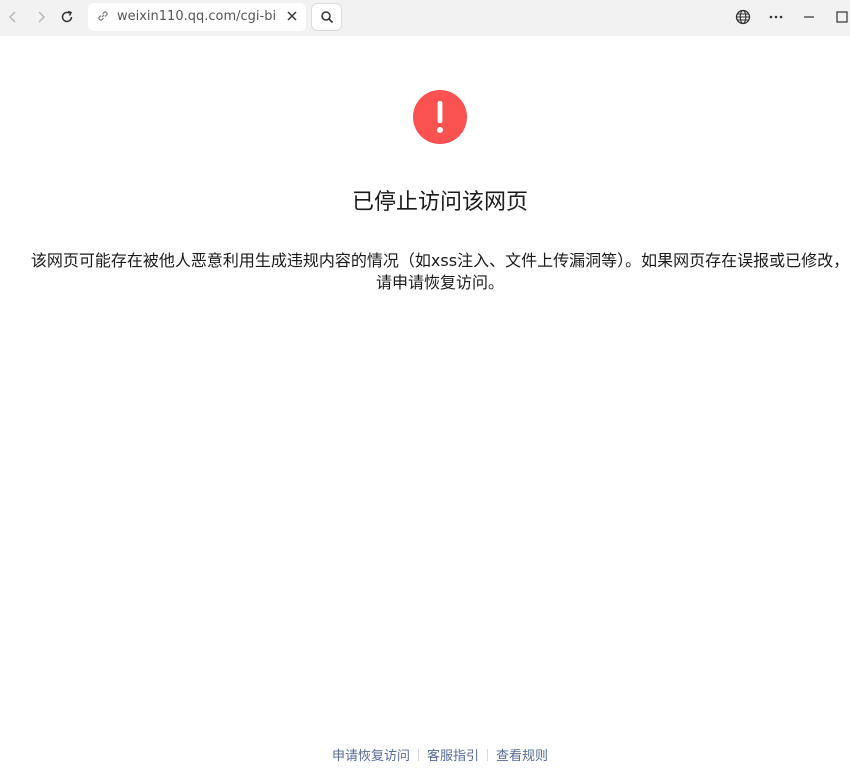  Describe the element at coordinates (453, 756) in the screenshot. I see `customer-service-link: 客服指引` at that location.